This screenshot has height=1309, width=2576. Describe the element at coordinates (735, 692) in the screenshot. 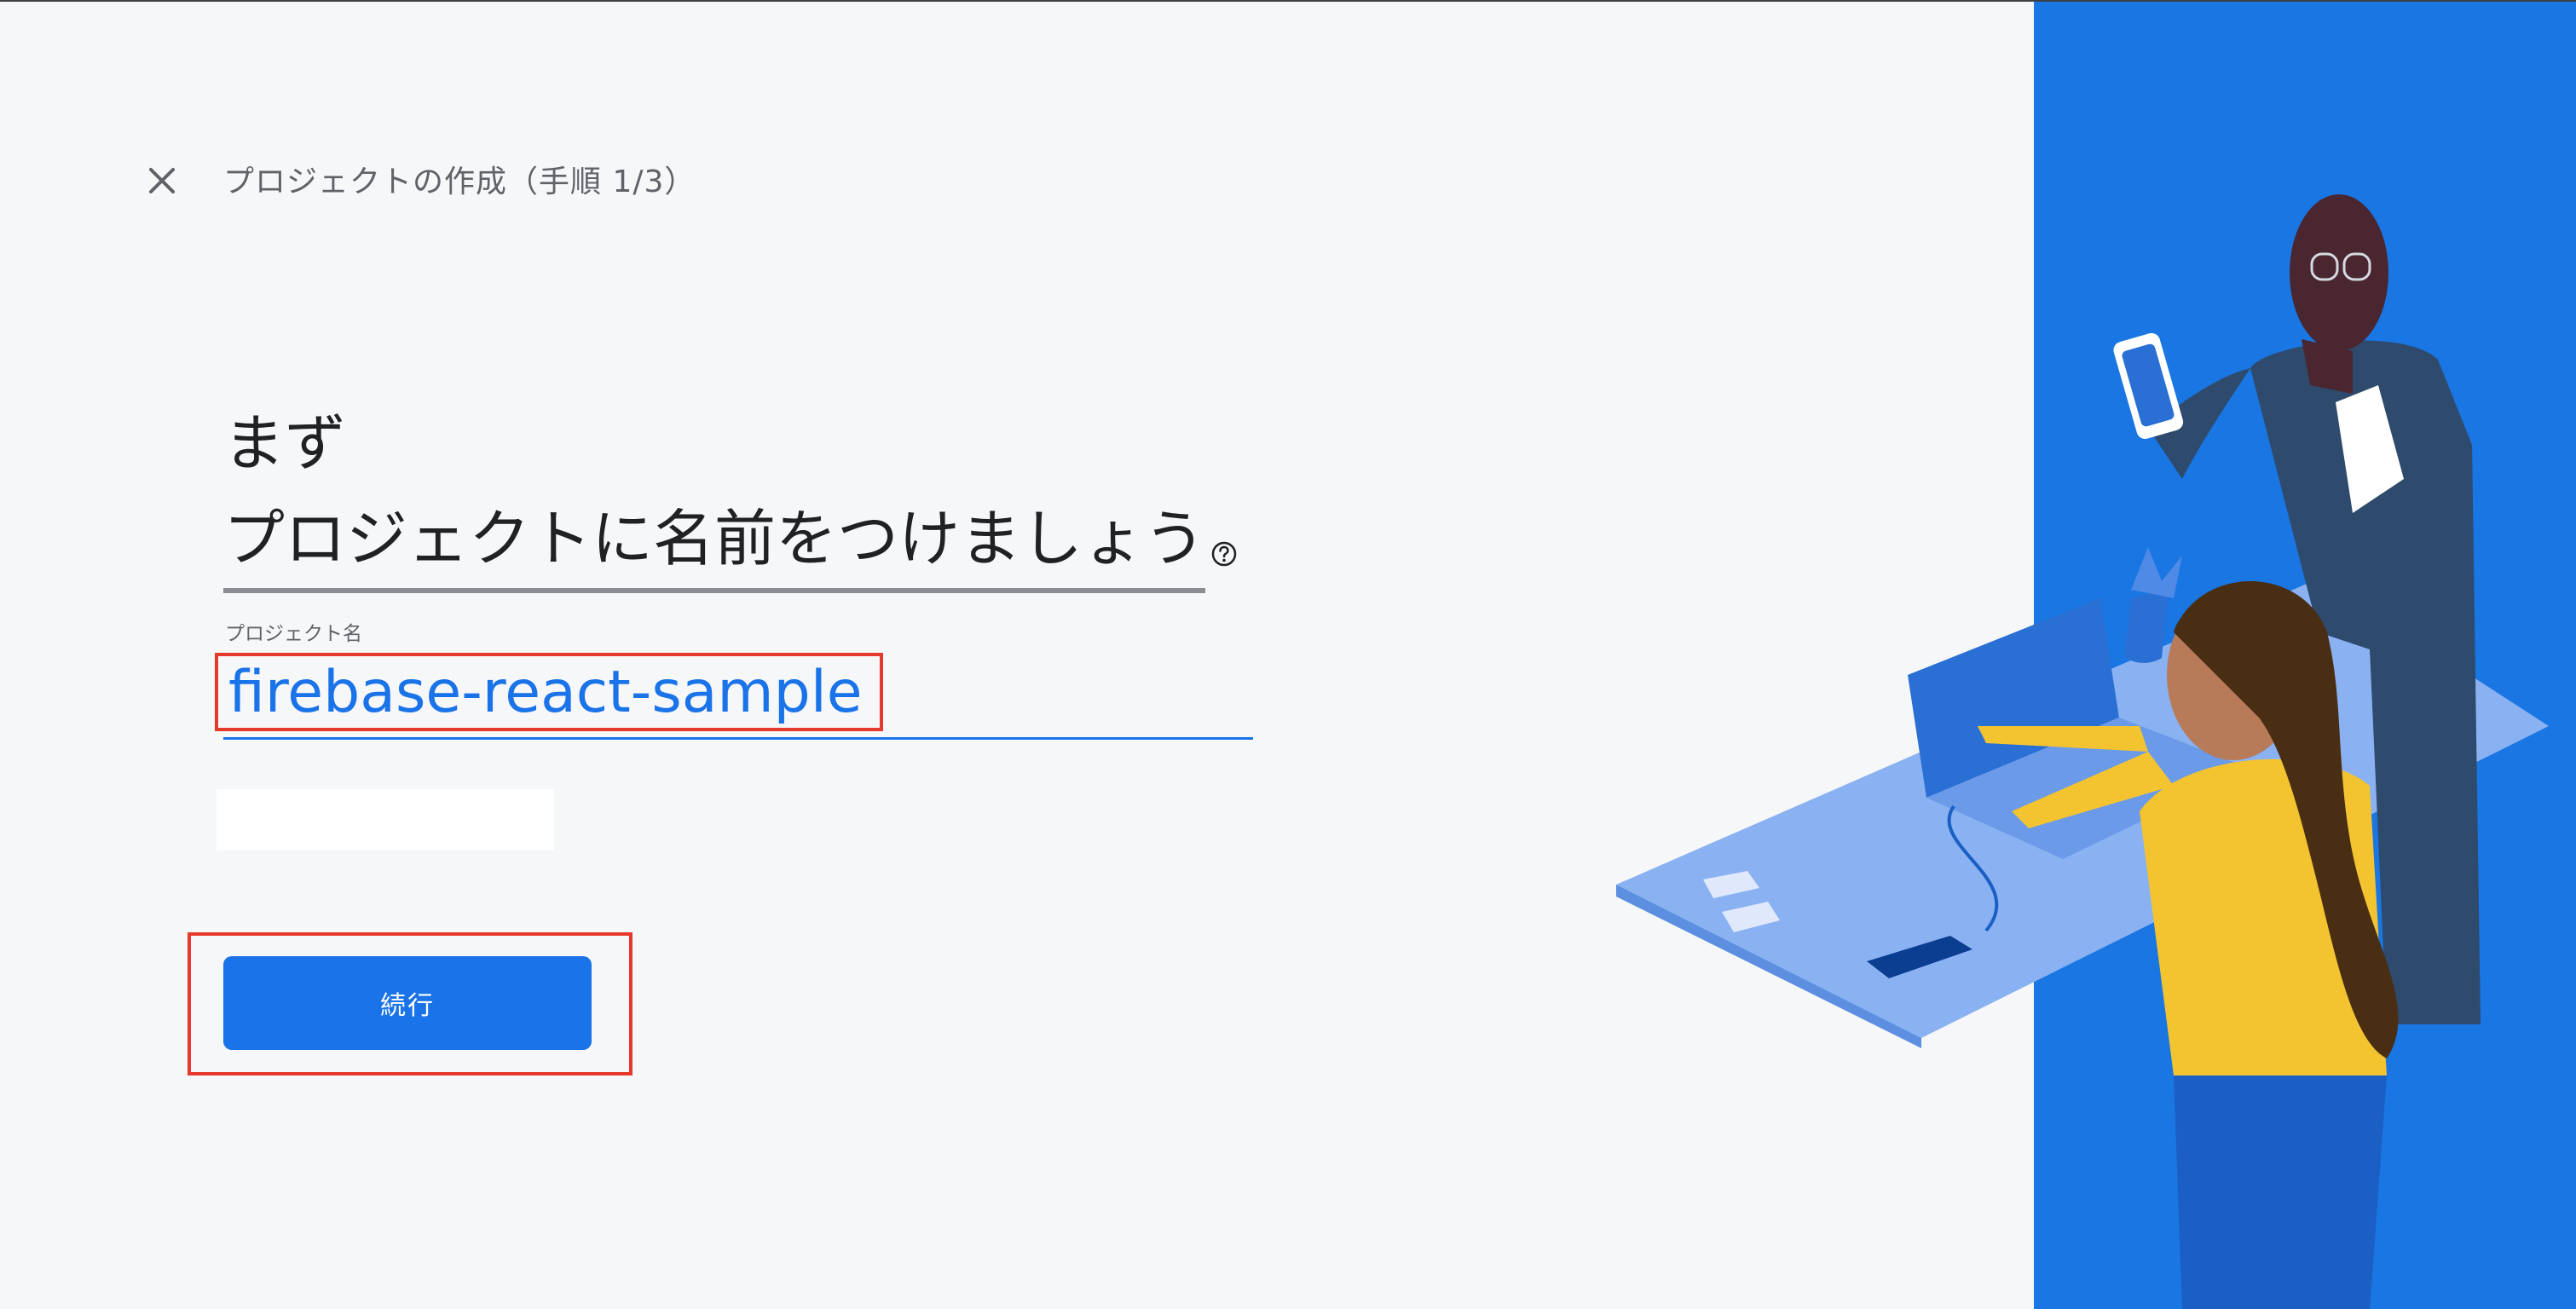

I see `project-name-input` at that location.